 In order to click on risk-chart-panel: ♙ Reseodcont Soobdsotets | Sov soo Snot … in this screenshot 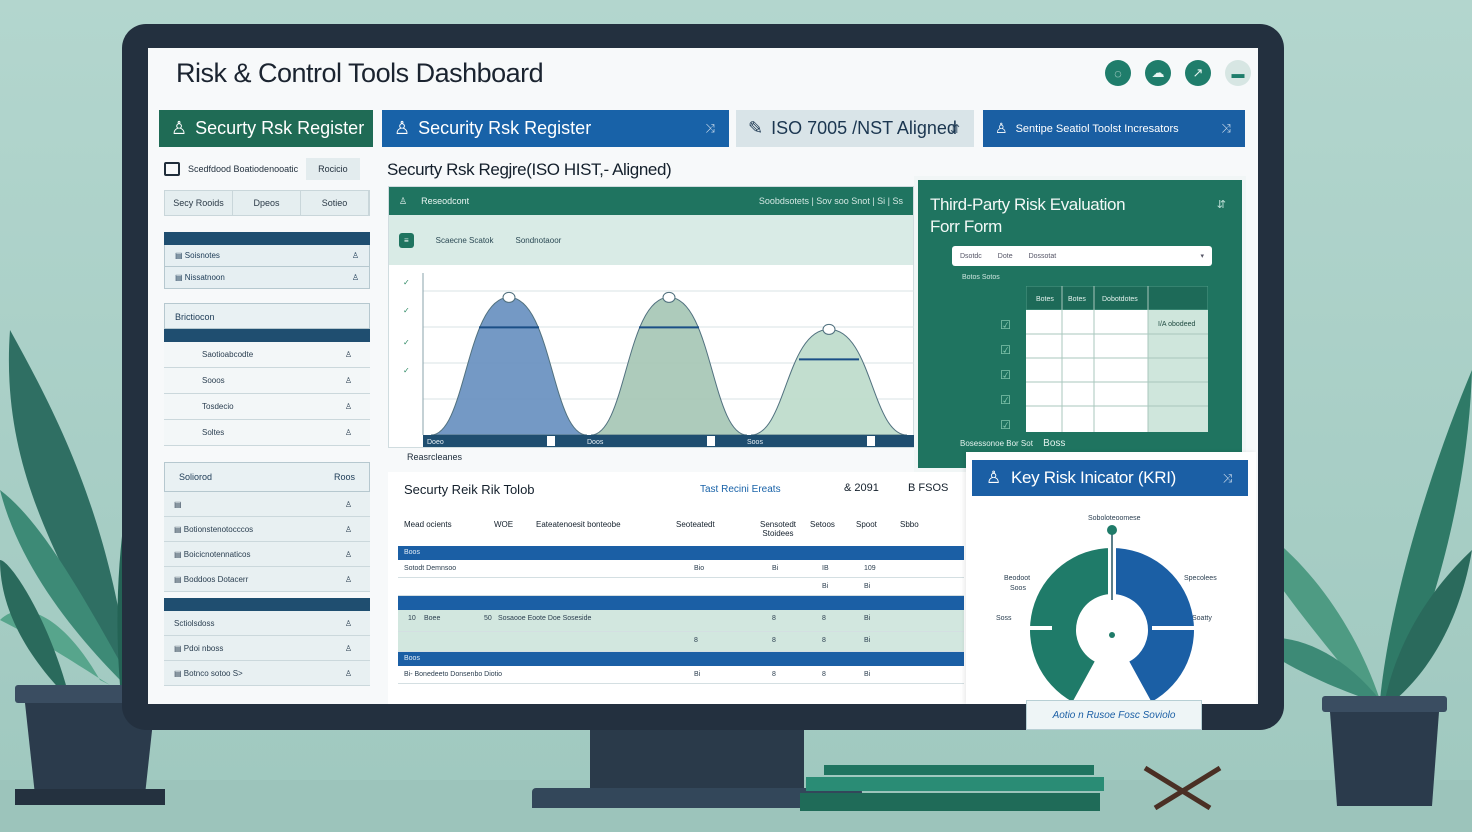, I will do `click(651, 324)`.